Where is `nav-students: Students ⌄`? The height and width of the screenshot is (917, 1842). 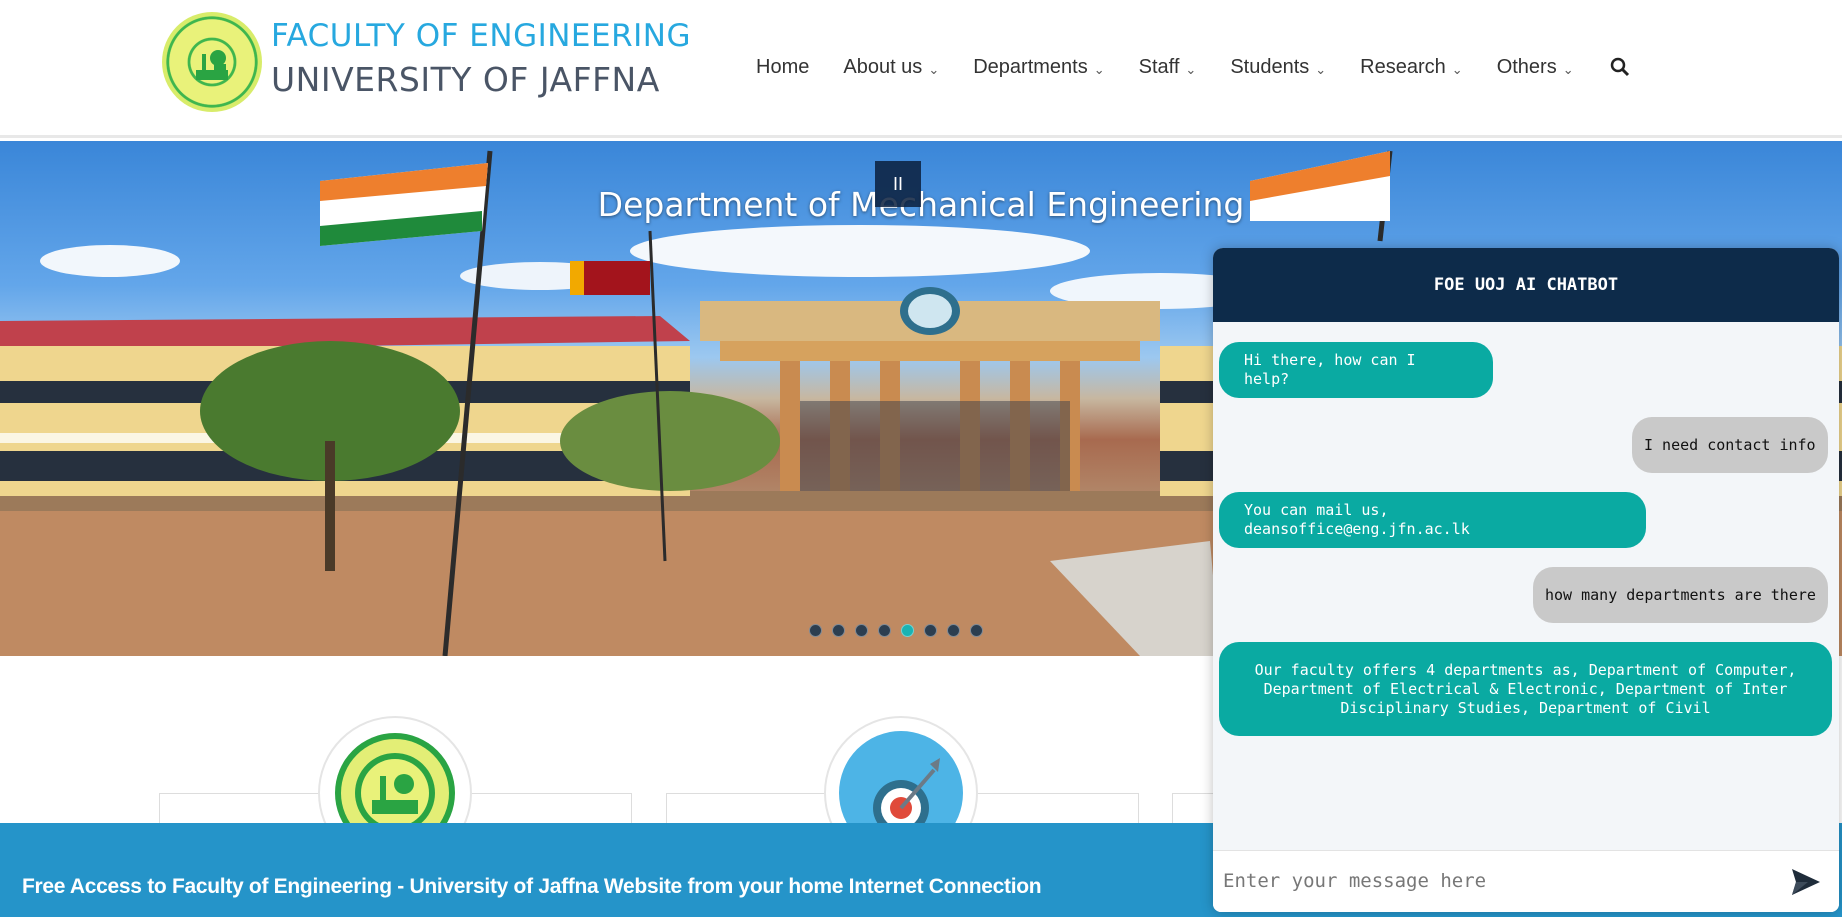
nav-students: Students ⌄ is located at coordinates (1278, 67).